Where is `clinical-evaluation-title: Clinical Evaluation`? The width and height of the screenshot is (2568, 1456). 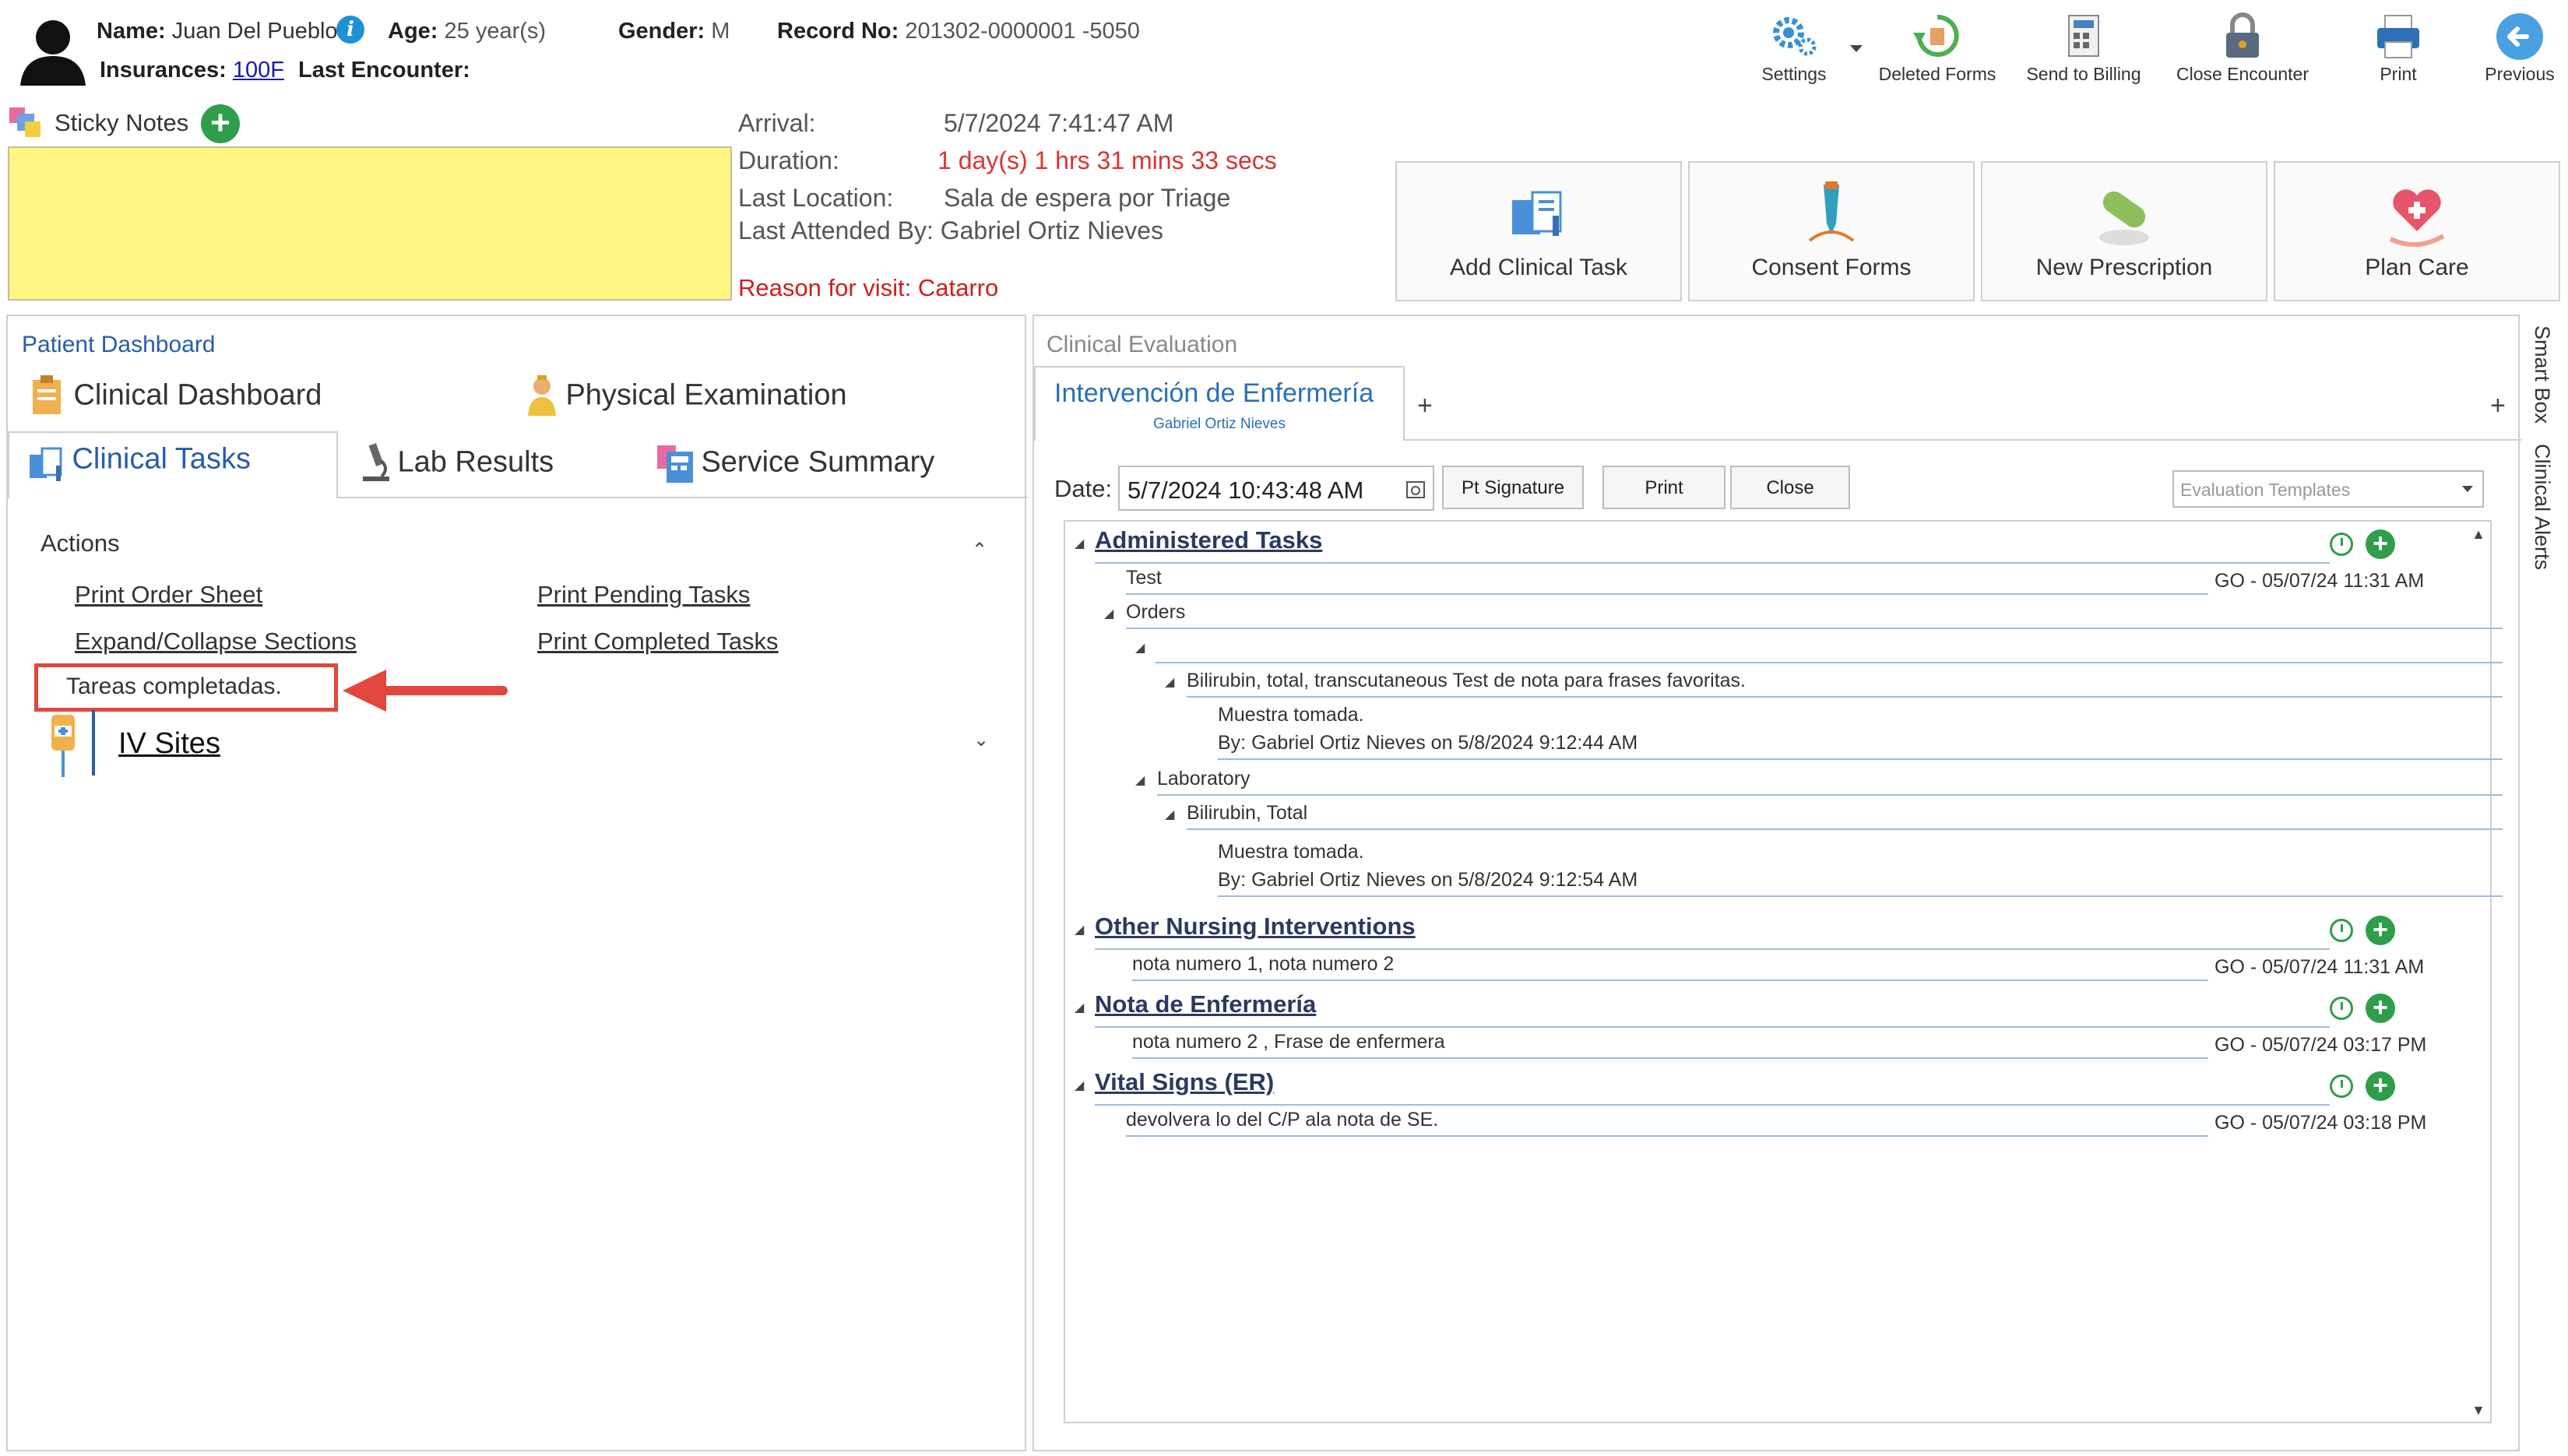
clinical-evaluation-title: Clinical Evaluation is located at coordinates (1142, 344).